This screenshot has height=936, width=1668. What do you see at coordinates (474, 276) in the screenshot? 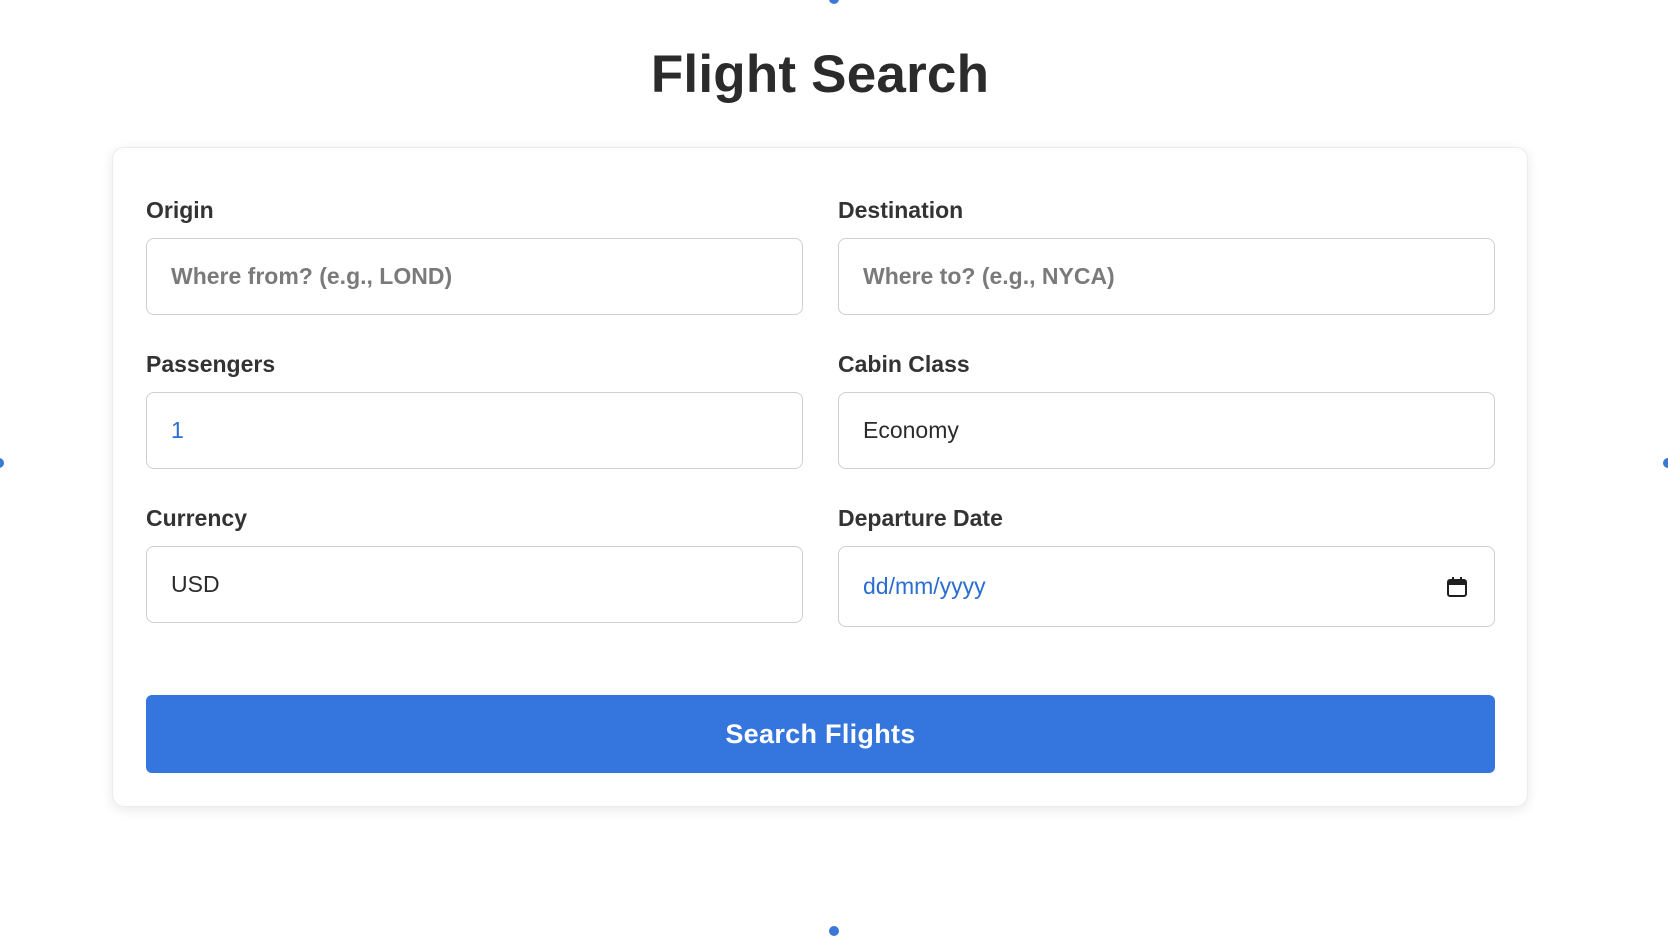
I see `origin-input` at bounding box center [474, 276].